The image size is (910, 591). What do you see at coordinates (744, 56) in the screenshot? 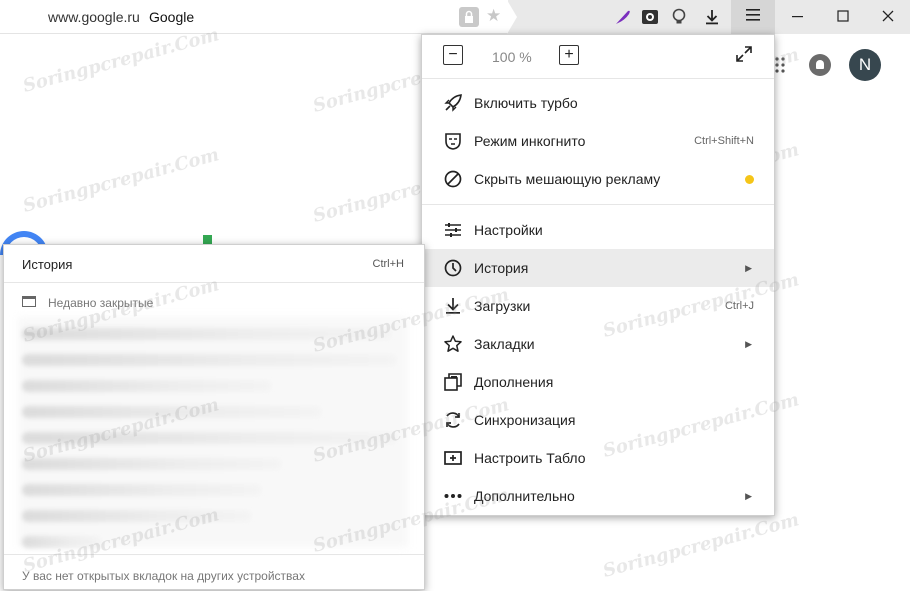
I see `fullscreen-icon` at bounding box center [744, 56].